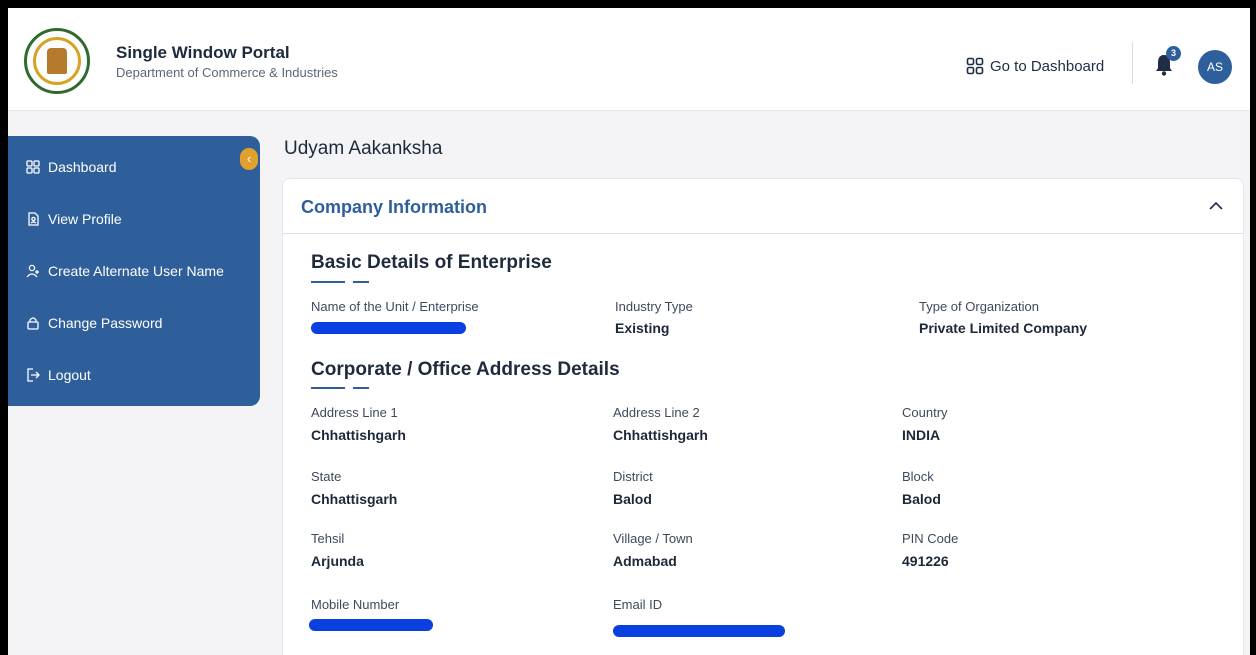 Image resolution: width=1256 pixels, height=655 pixels. What do you see at coordinates (979, 306) in the screenshot?
I see `organization-type-label: Type of Organization` at bounding box center [979, 306].